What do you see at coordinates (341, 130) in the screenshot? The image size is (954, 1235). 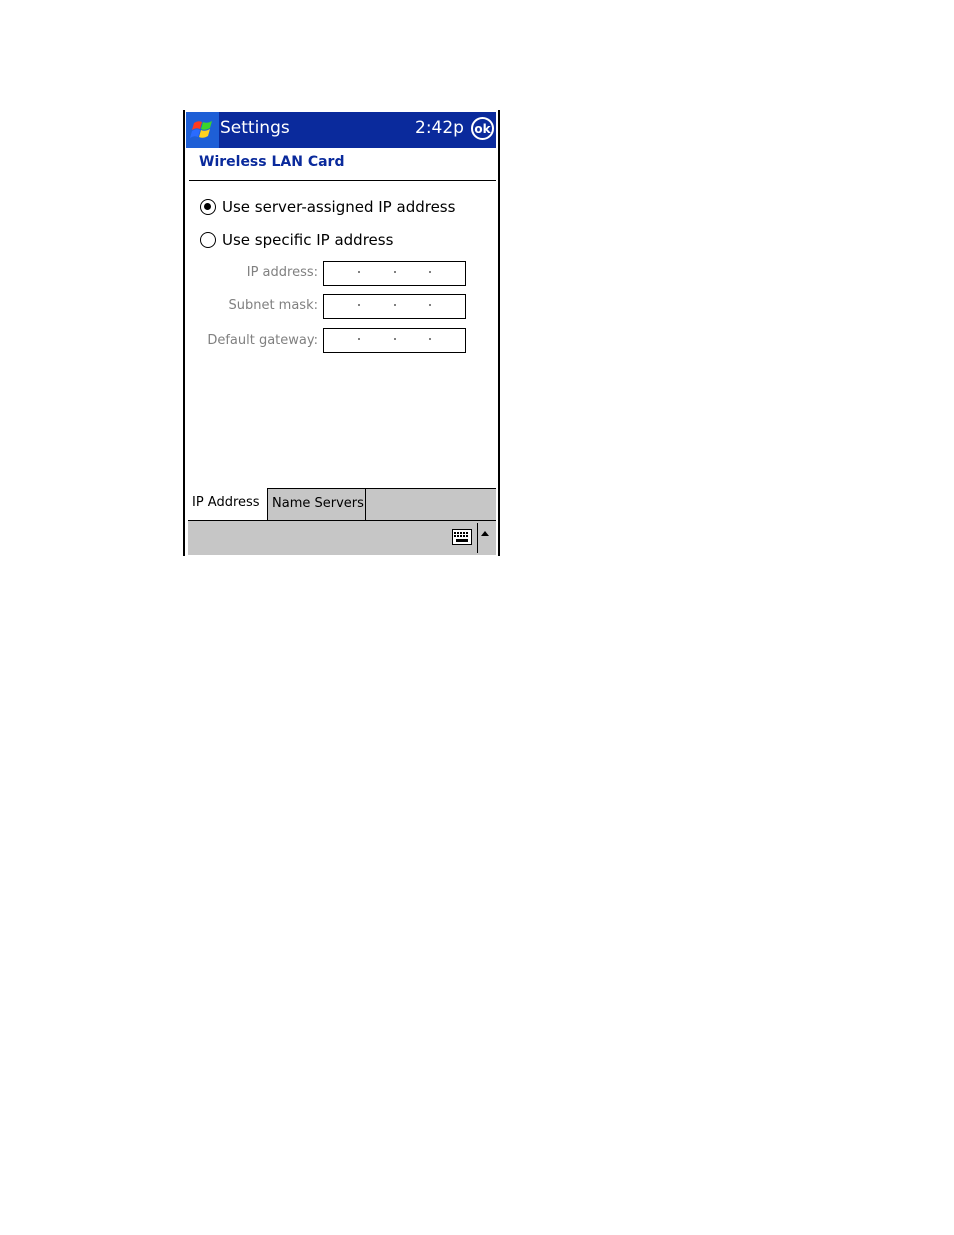 I see `title-bar: Settings 2:42p ok` at bounding box center [341, 130].